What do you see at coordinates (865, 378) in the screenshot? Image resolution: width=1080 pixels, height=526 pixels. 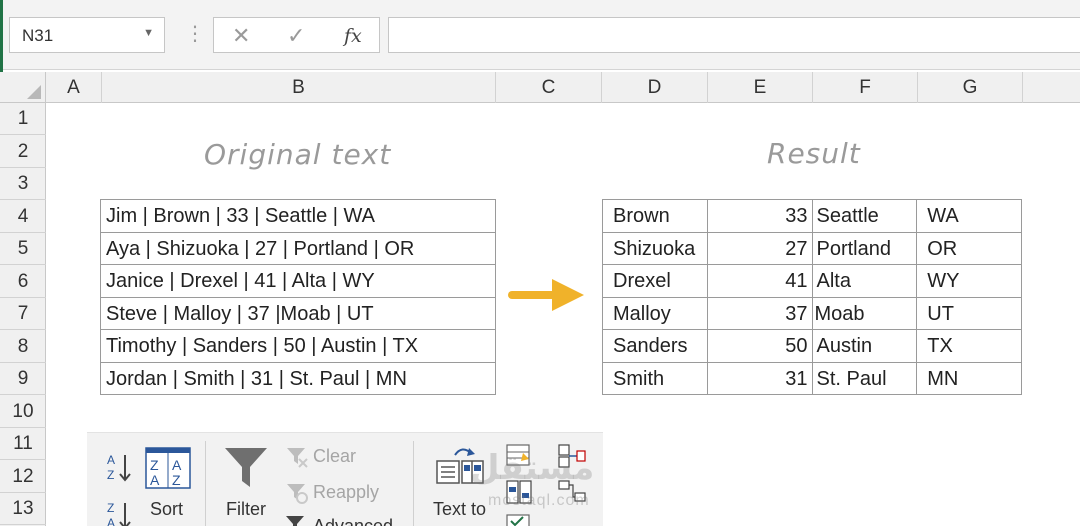 I see `city-cell: St. Paul` at bounding box center [865, 378].